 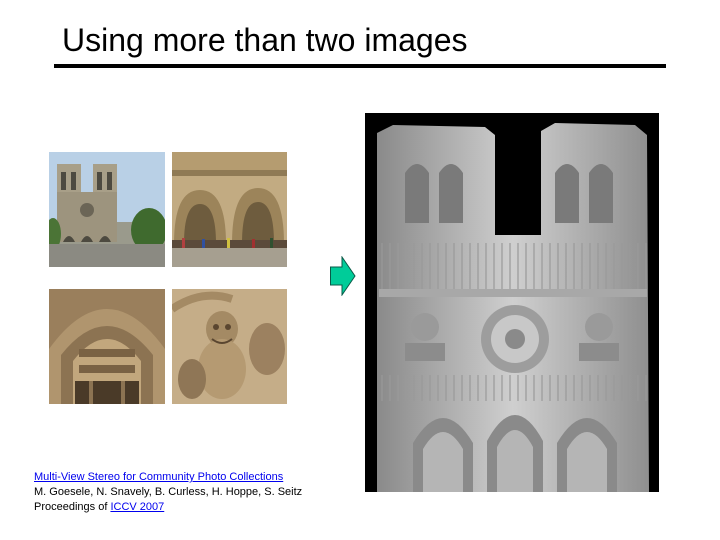 I want to click on proceedings-prefix: Proceedings of, so click(x=72, y=507).